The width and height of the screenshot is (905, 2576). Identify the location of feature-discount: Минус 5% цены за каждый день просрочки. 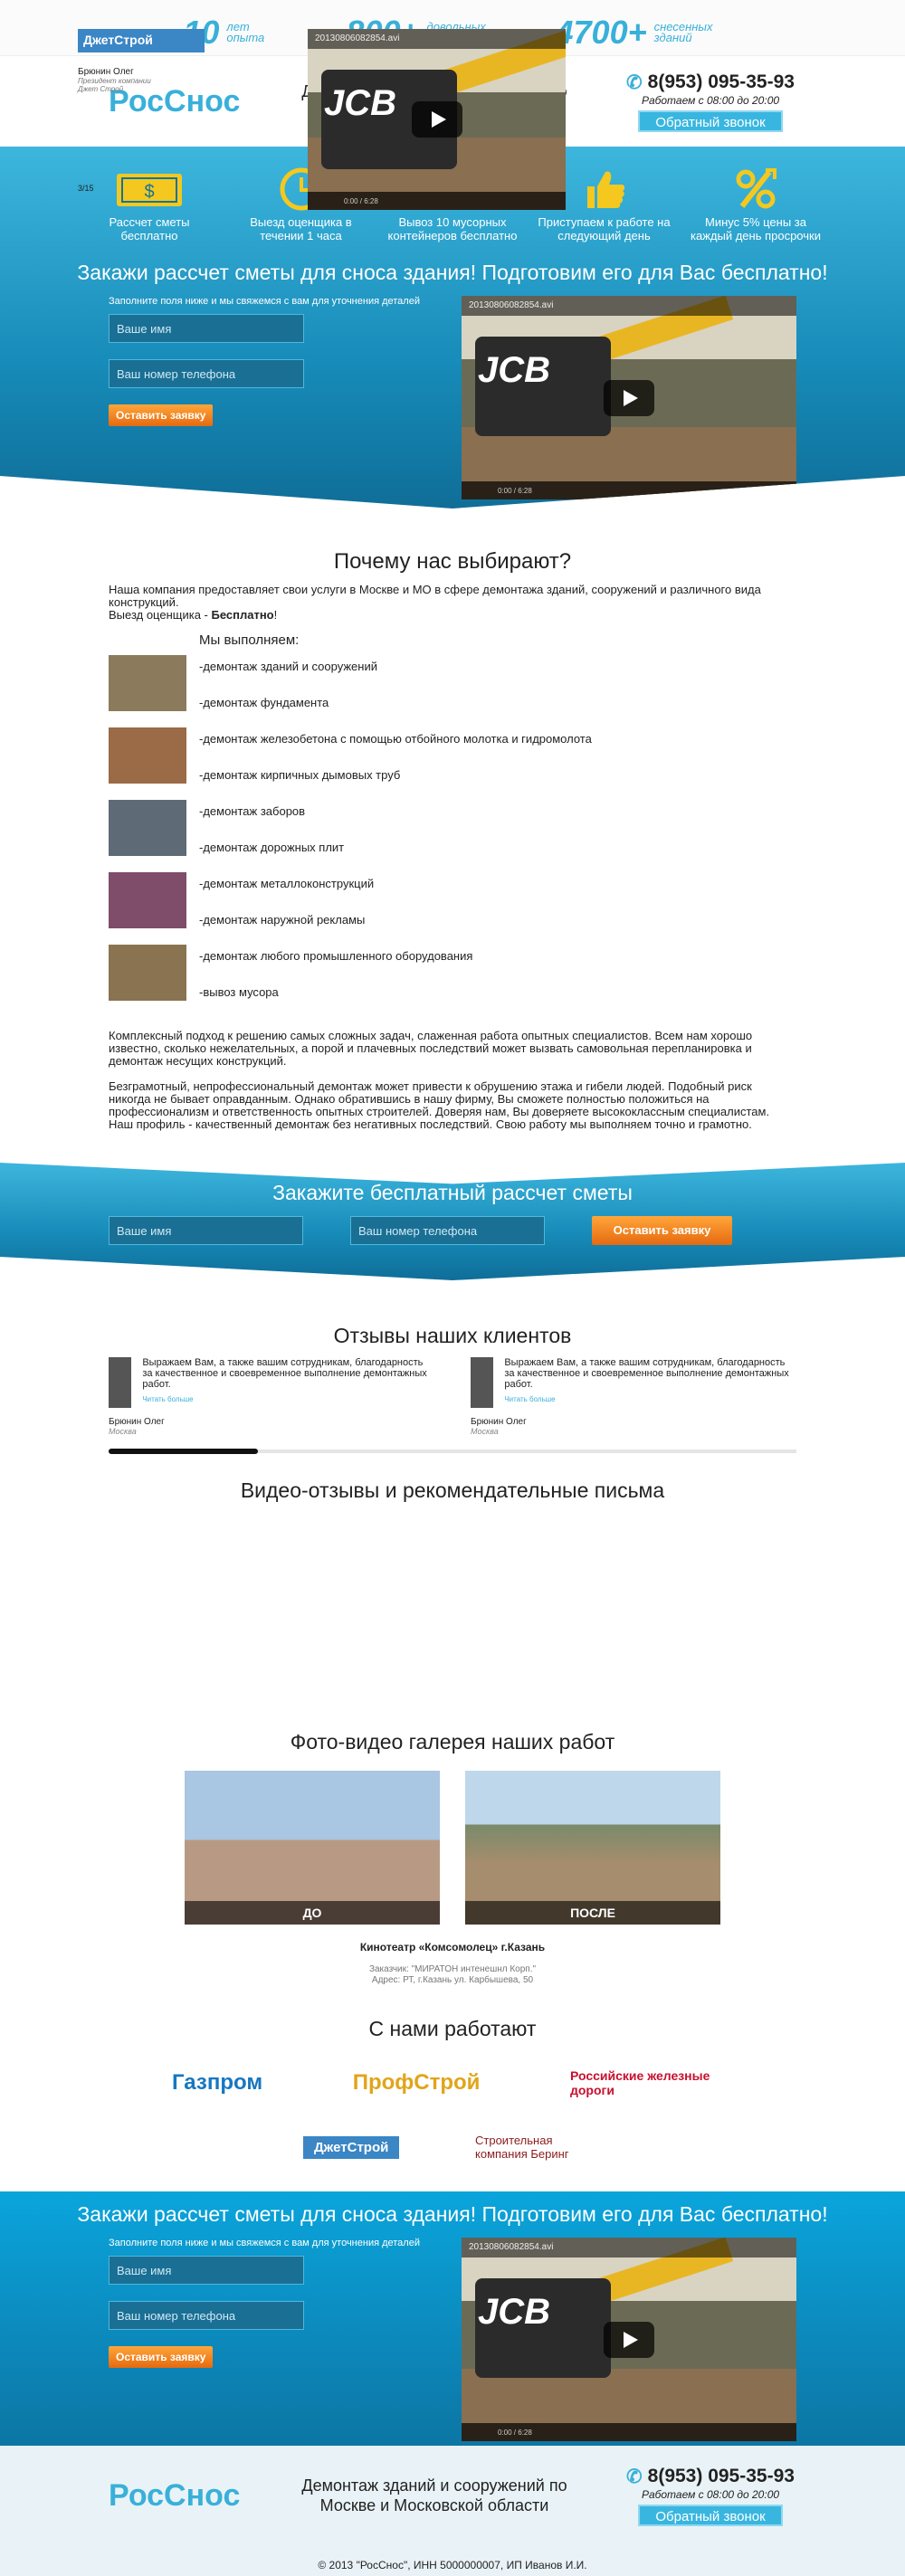
(756, 203).